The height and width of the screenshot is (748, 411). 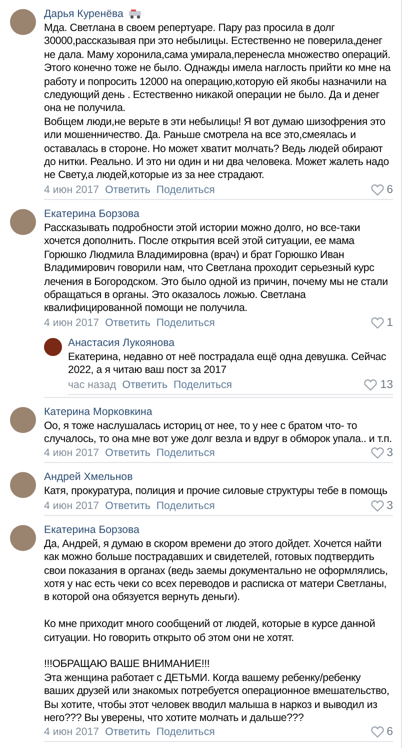 What do you see at coordinates (88, 477) in the screenshot?
I see `author-name: Андрей Хмельнов` at bounding box center [88, 477].